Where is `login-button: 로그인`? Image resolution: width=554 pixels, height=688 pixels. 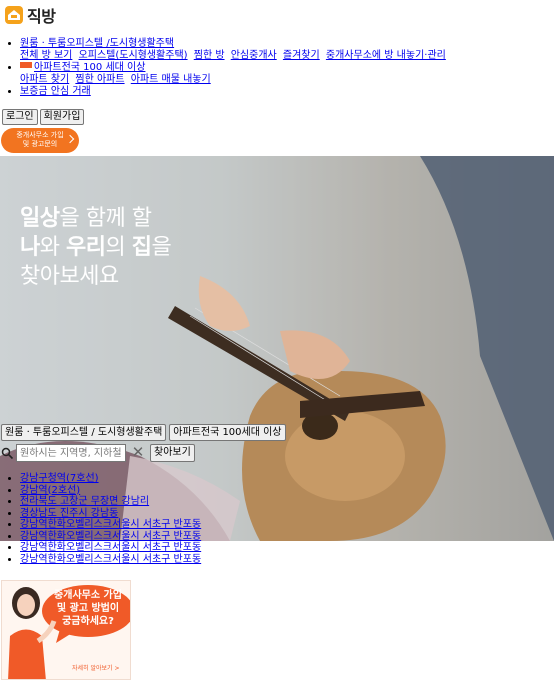 login-button: 로그인 is located at coordinates (20, 117).